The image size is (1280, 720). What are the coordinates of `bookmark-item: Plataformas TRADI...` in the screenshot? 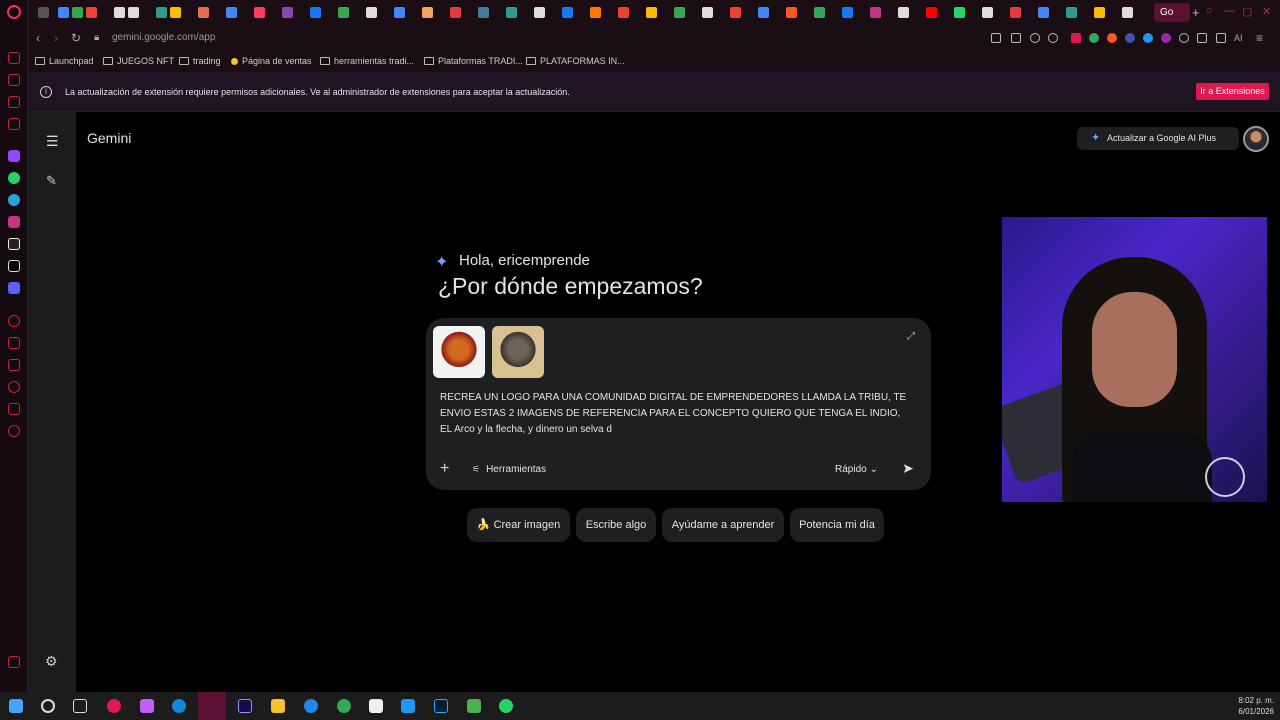 It's located at (473, 61).